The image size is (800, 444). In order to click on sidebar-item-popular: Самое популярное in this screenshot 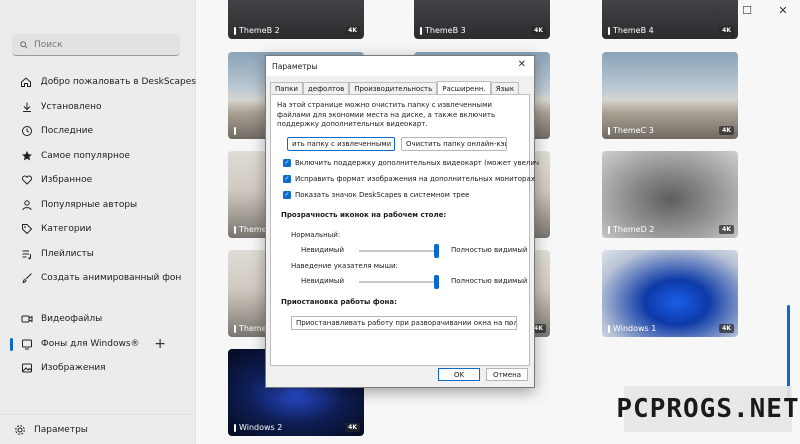, I will do `click(98, 156)`.